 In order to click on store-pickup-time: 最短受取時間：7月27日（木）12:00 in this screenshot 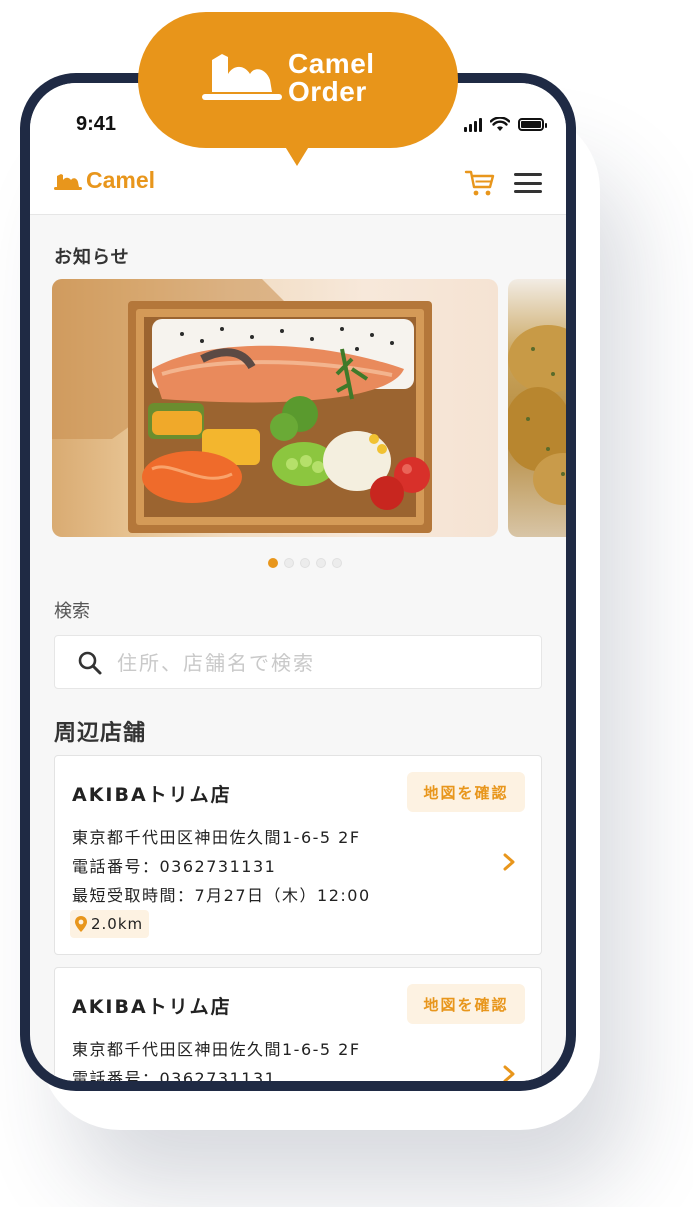, I will do `click(221, 895)`.